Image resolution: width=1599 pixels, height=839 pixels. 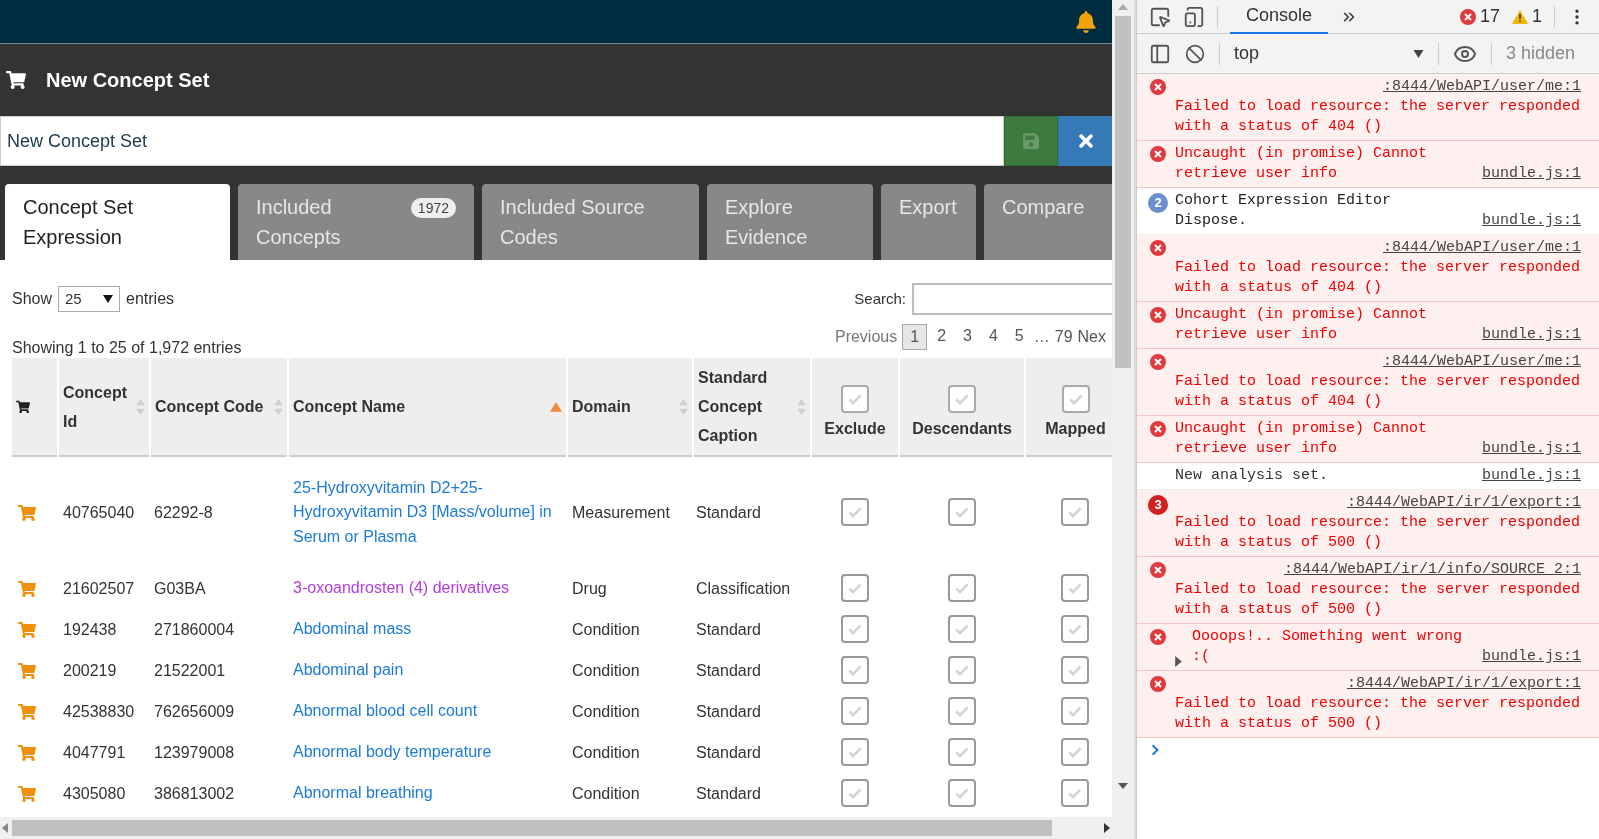 I want to click on table-cell: 4305080, so click(x=94, y=793).